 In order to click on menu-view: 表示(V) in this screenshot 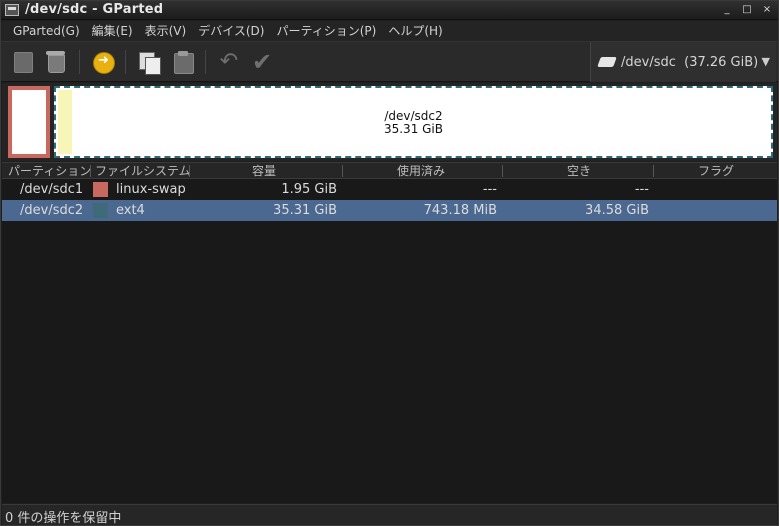, I will do `click(166, 31)`.